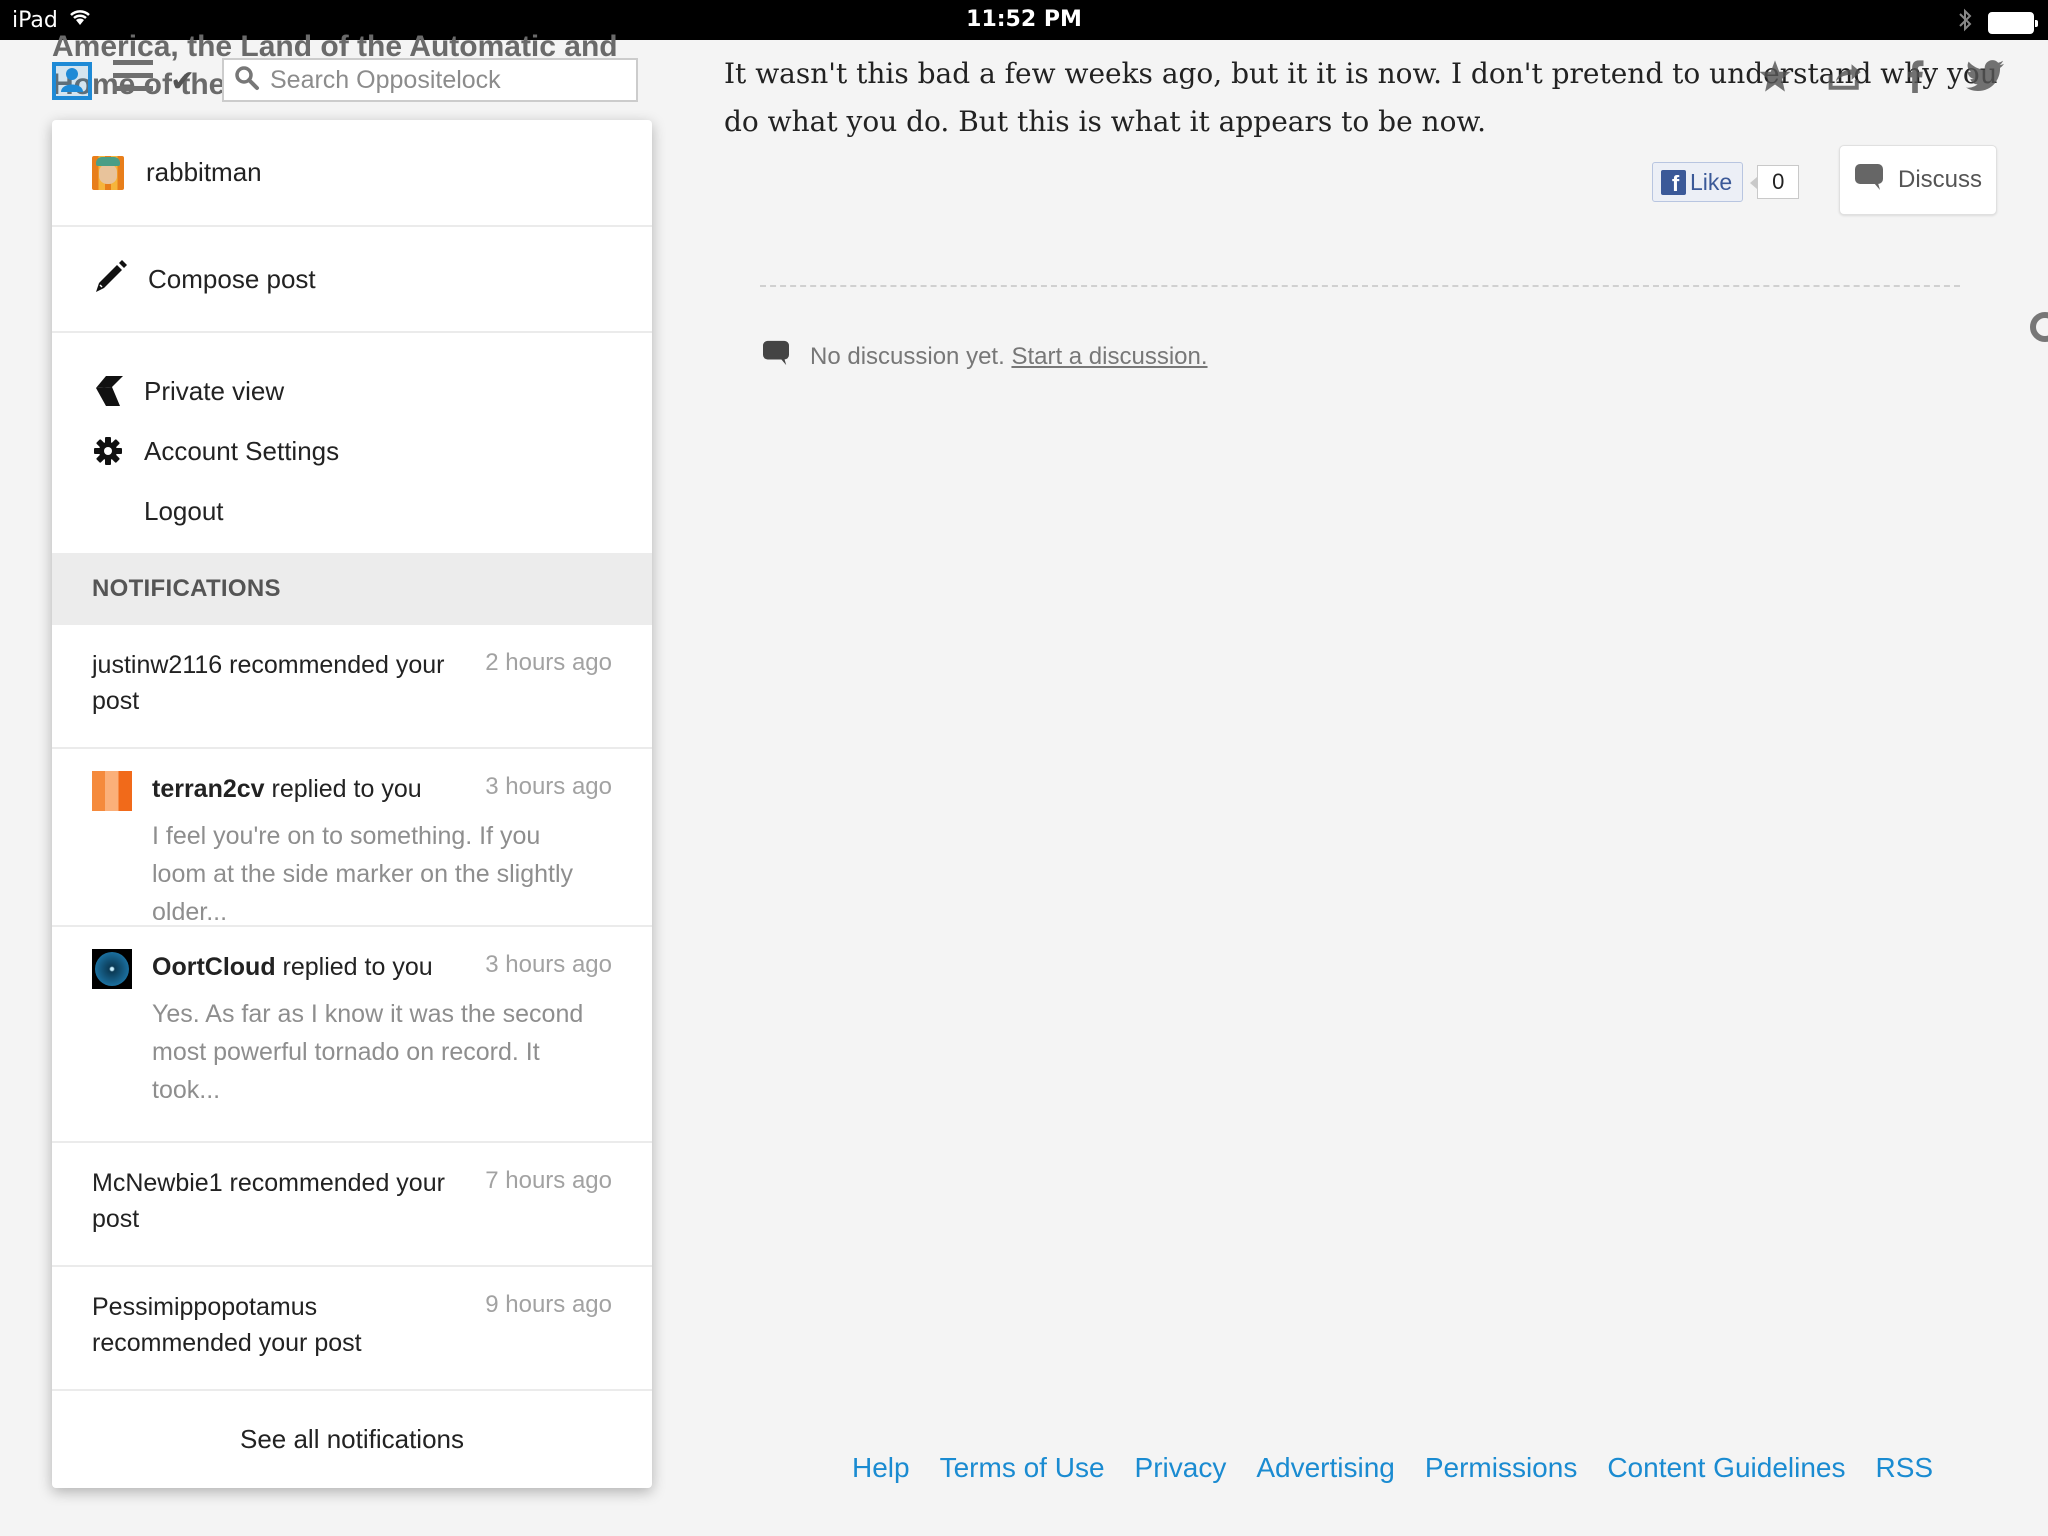  What do you see at coordinates (268, 1201) in the screenshot?
I see `notification-text: McNewbie1 recommended your post` at bounding box center [268, 1201].